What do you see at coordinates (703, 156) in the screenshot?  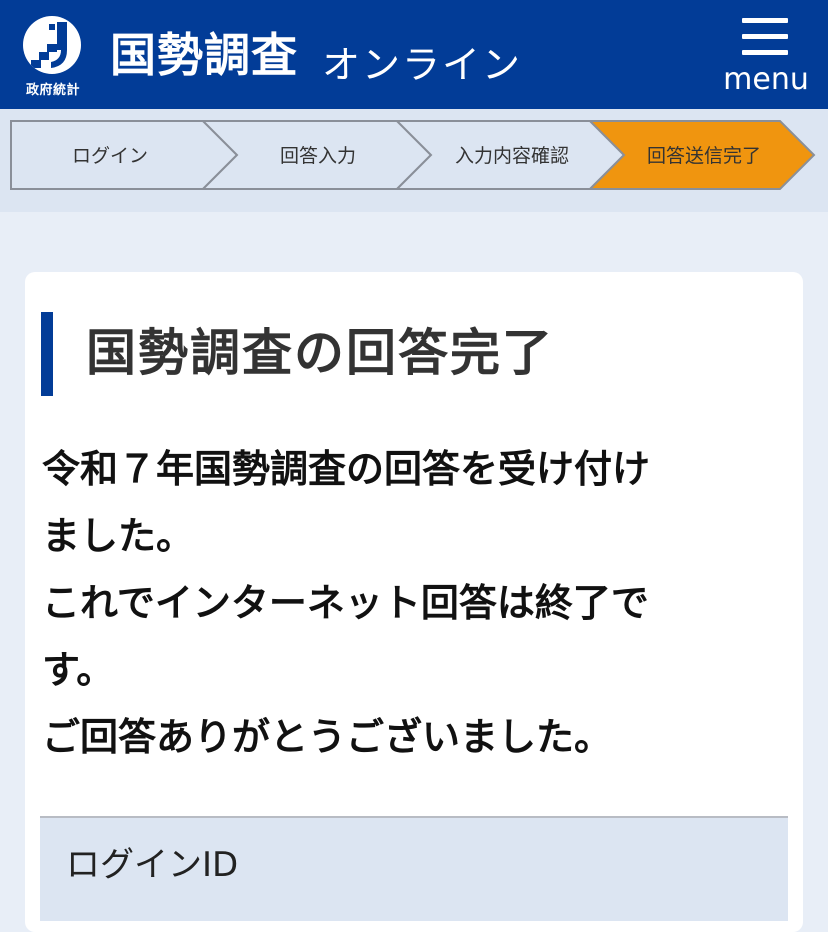 I see `step-complete: 回答送信完了` at bounding box center [703, 156].